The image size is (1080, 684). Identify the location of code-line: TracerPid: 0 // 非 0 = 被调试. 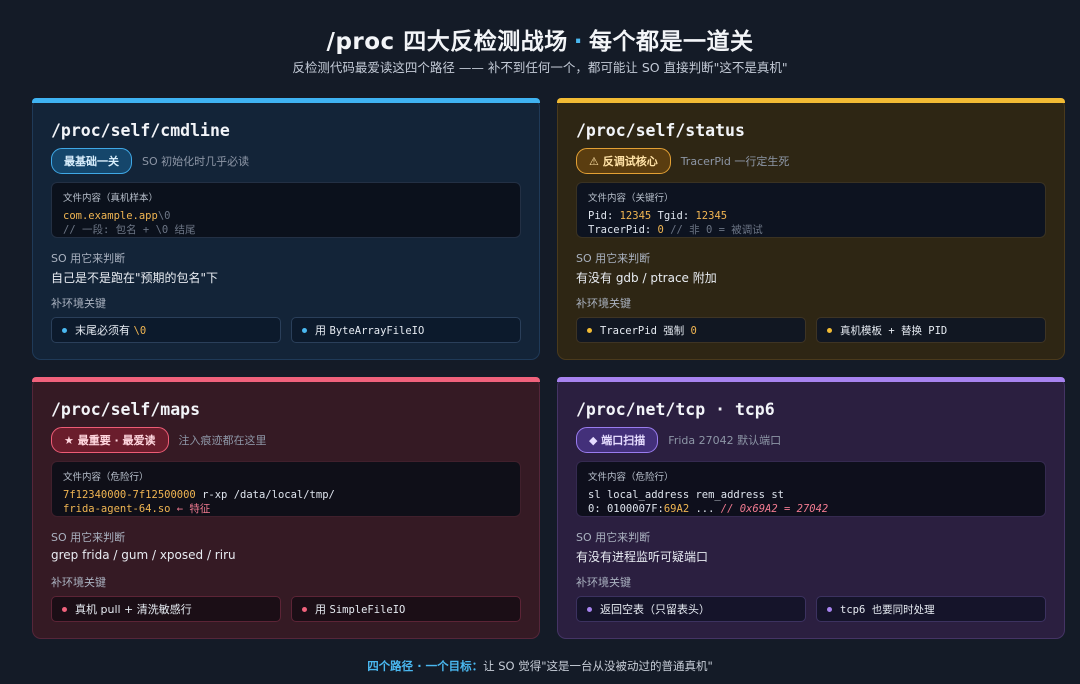
(811, 230).